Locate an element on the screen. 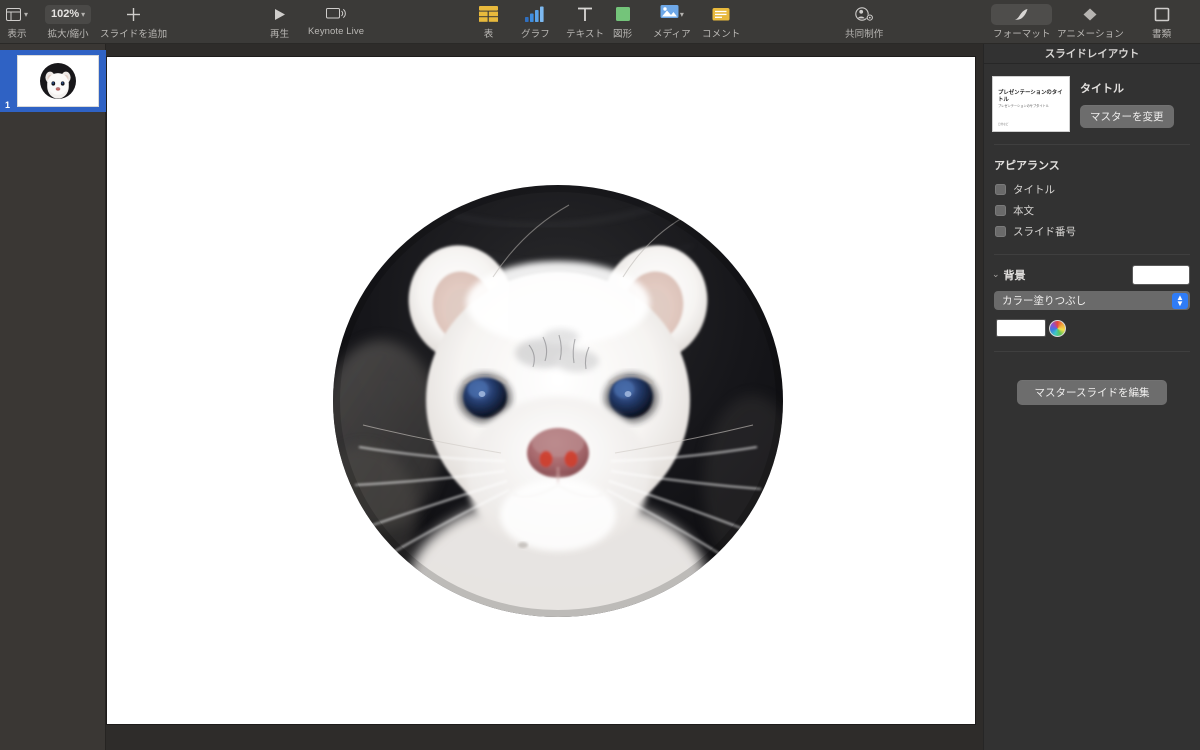  insert-shape-button: 図形 is located at coordinates (622, 21).